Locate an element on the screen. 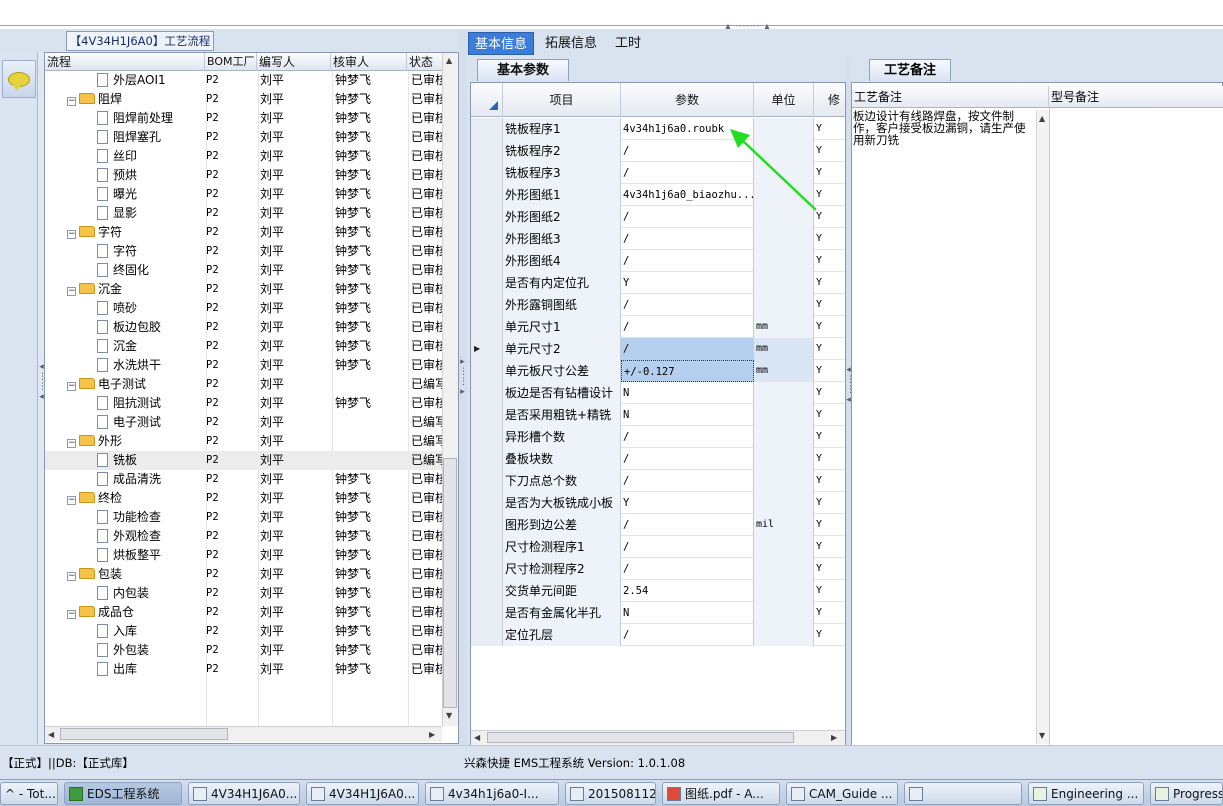  craft-note-text: 板边设计有线路焊盘，按文件制作，客户接受板边漏铜，请生产使用新刀铣 is located at coordinates (943, 140).